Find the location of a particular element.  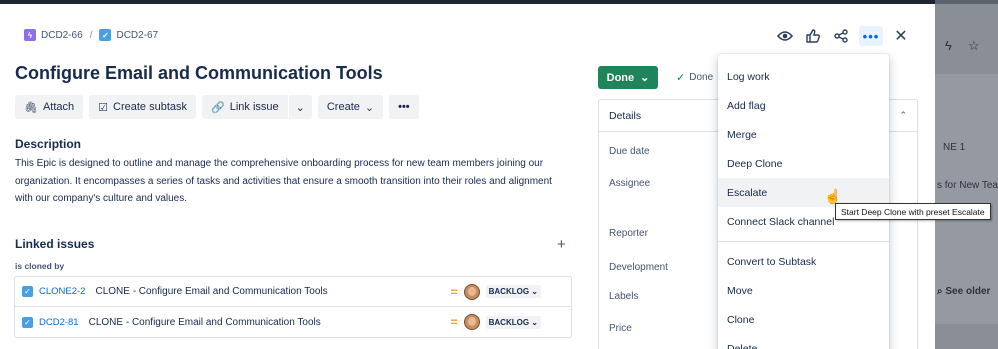

link-issue-split: 🔗 Link issue ⌄ is located at coordinates (257, 107).